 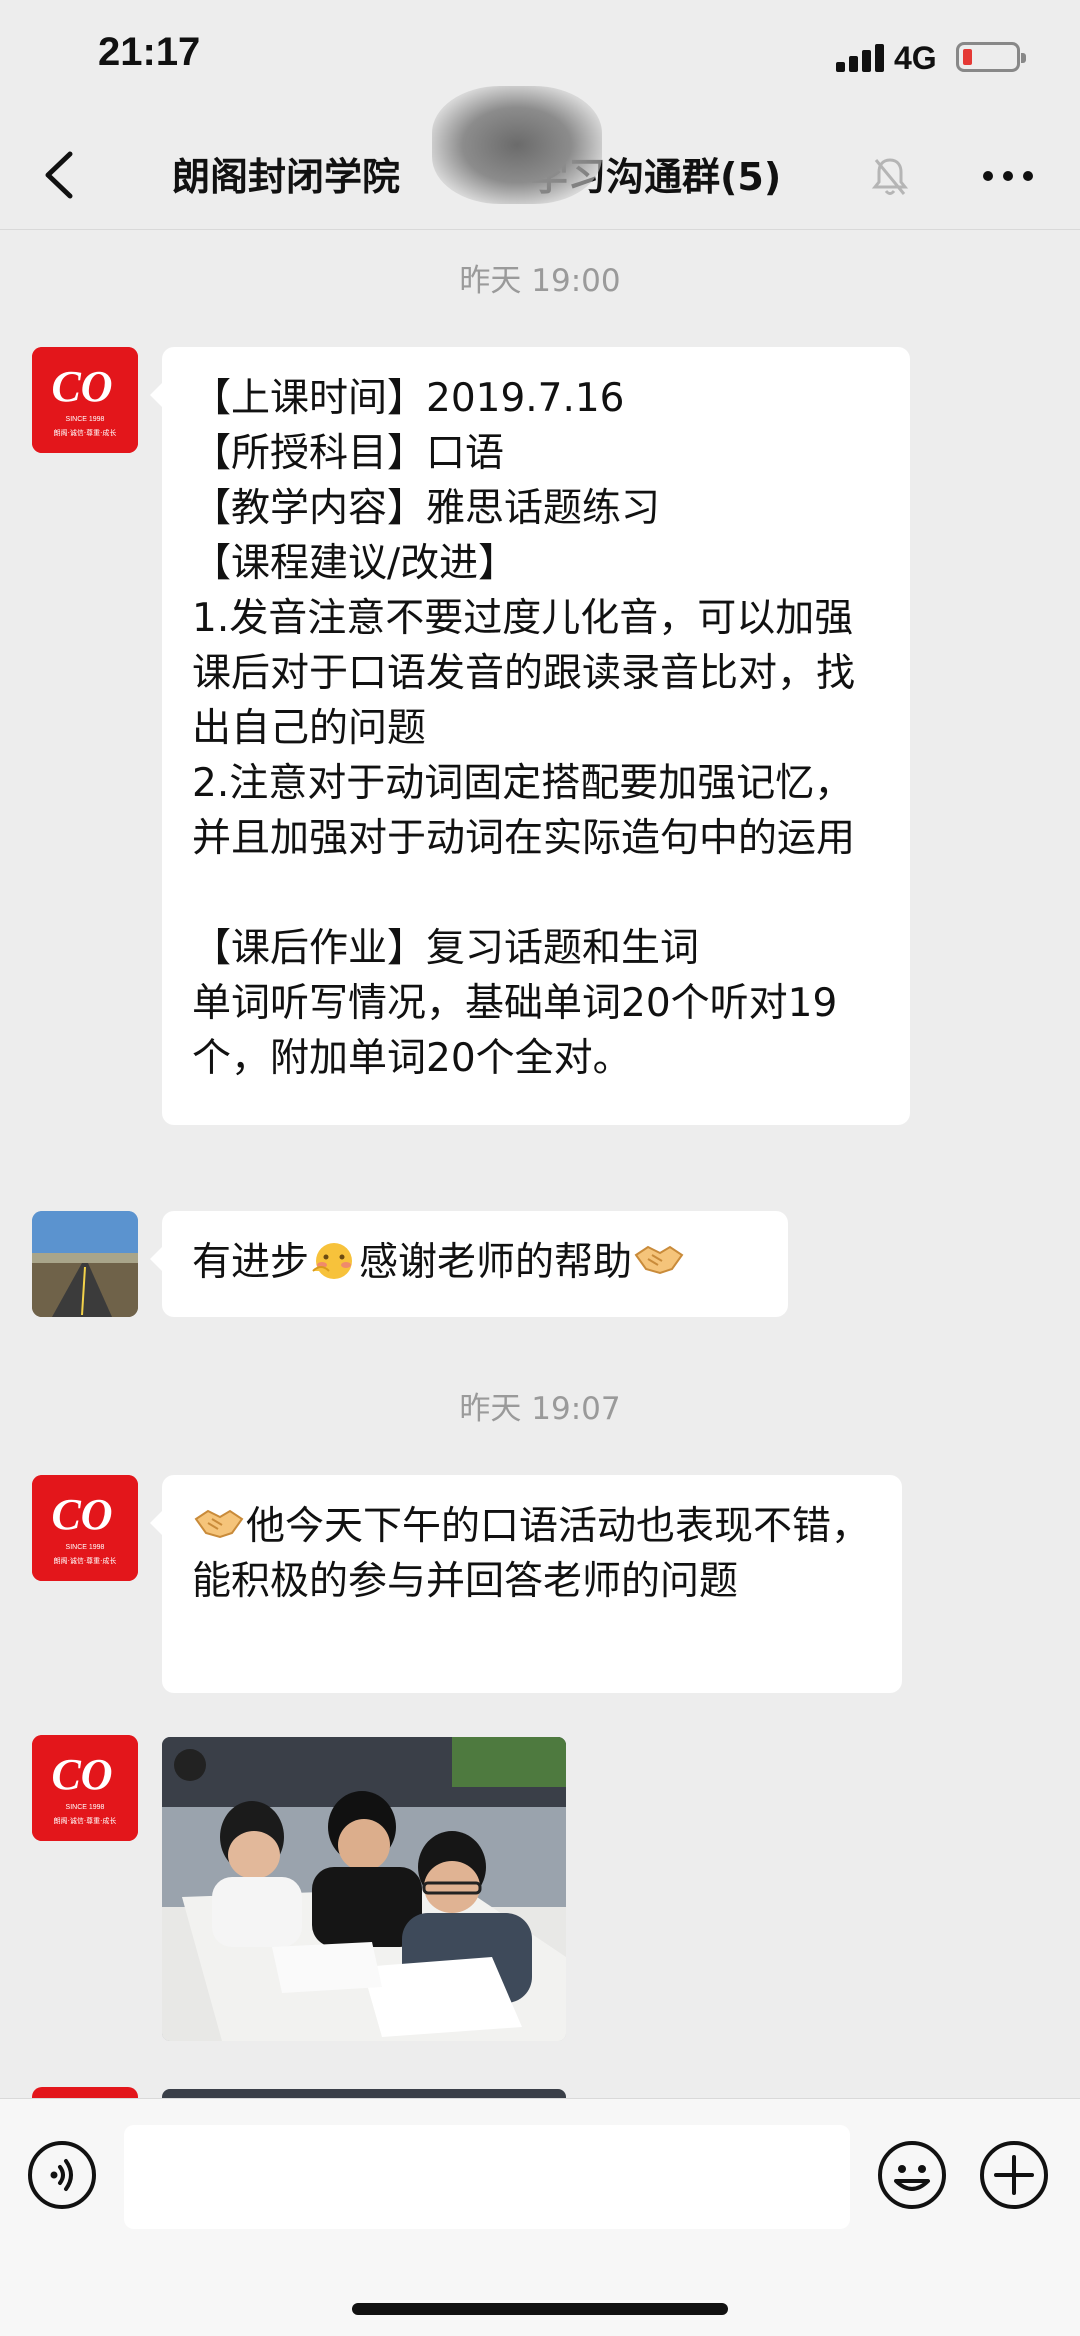 I want to click on message-input, so click(x=487, y=2177).